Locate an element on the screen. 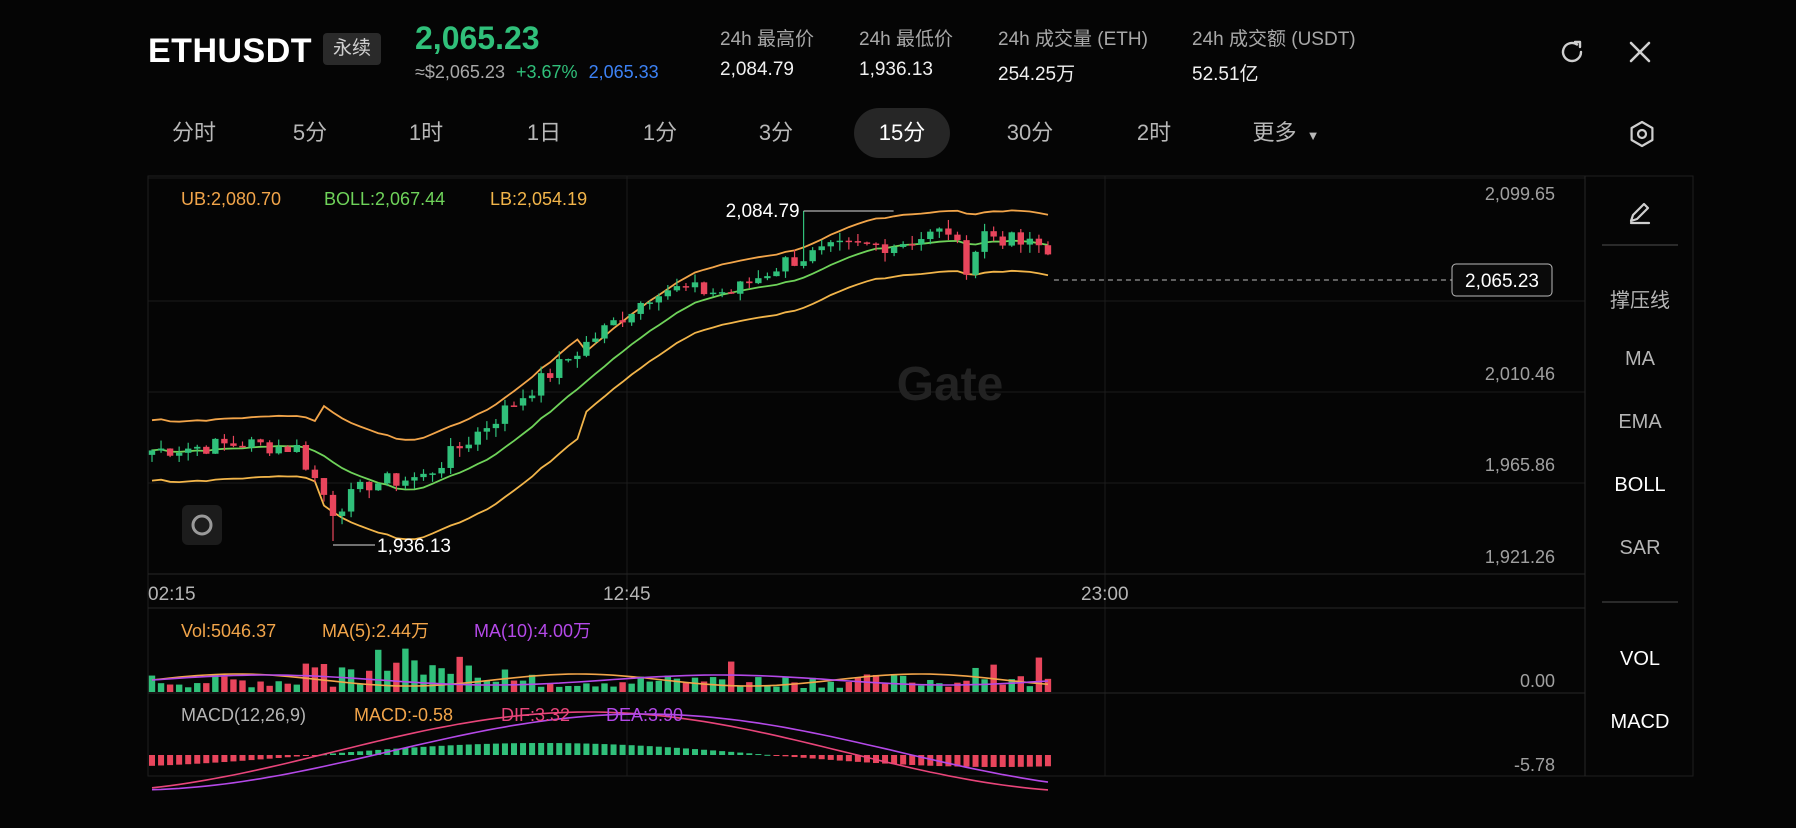  volume-bars is located at coordinates (600, 670).